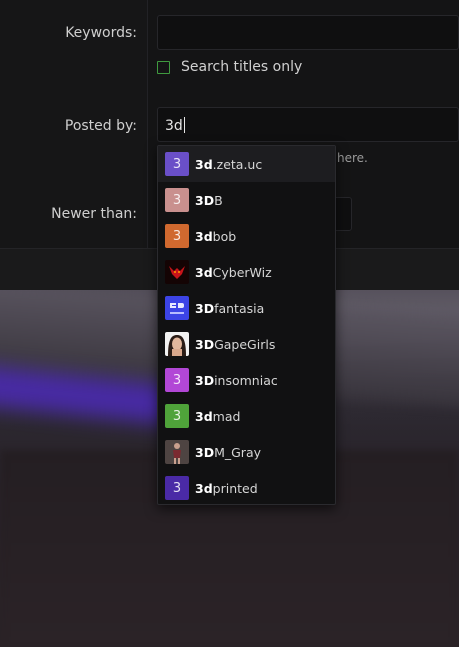  Describe the element at coordinates (242, 67) in the screenshot. I see `search-titles-only-label: Search titles only` at that location.